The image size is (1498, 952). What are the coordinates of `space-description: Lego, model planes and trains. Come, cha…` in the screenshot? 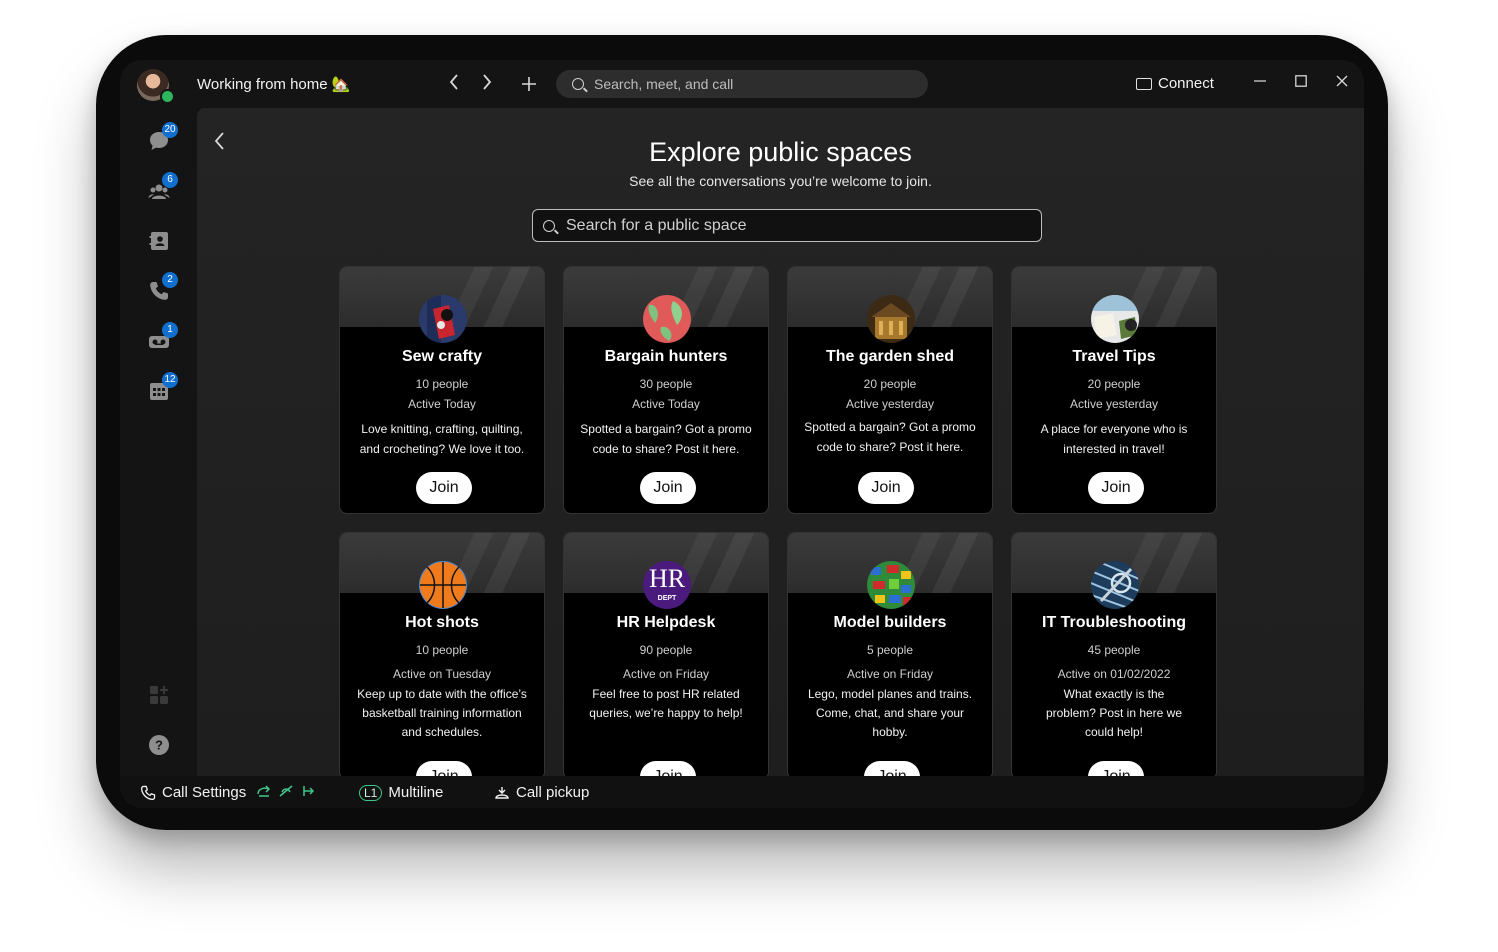 It's located at (890, 713).